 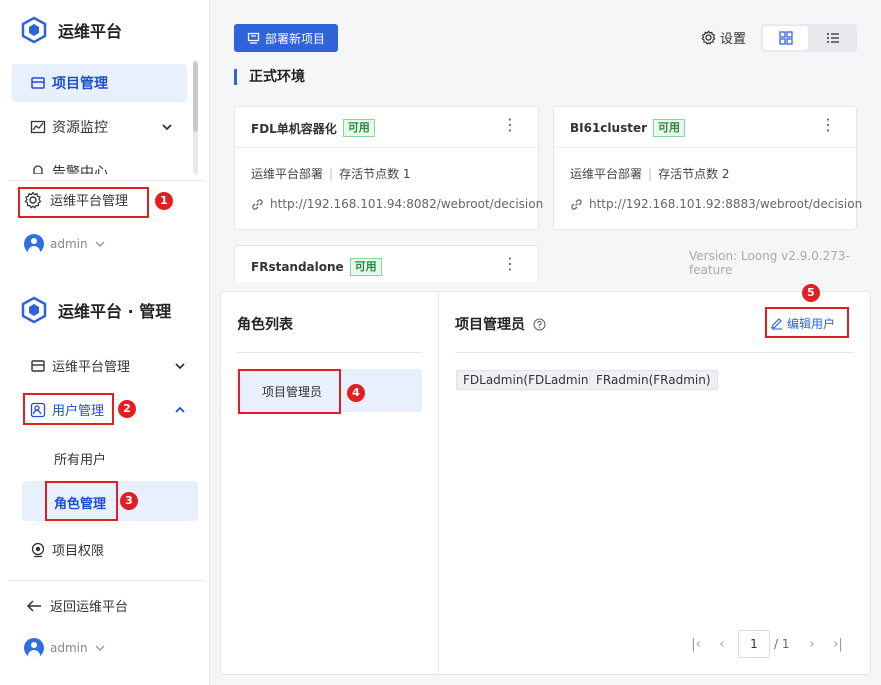 What do you see at coordinates (91, 367) in the screenshot?
I see `sidebar-item-label: 运维平台管理` at bounding box center [91, 367].